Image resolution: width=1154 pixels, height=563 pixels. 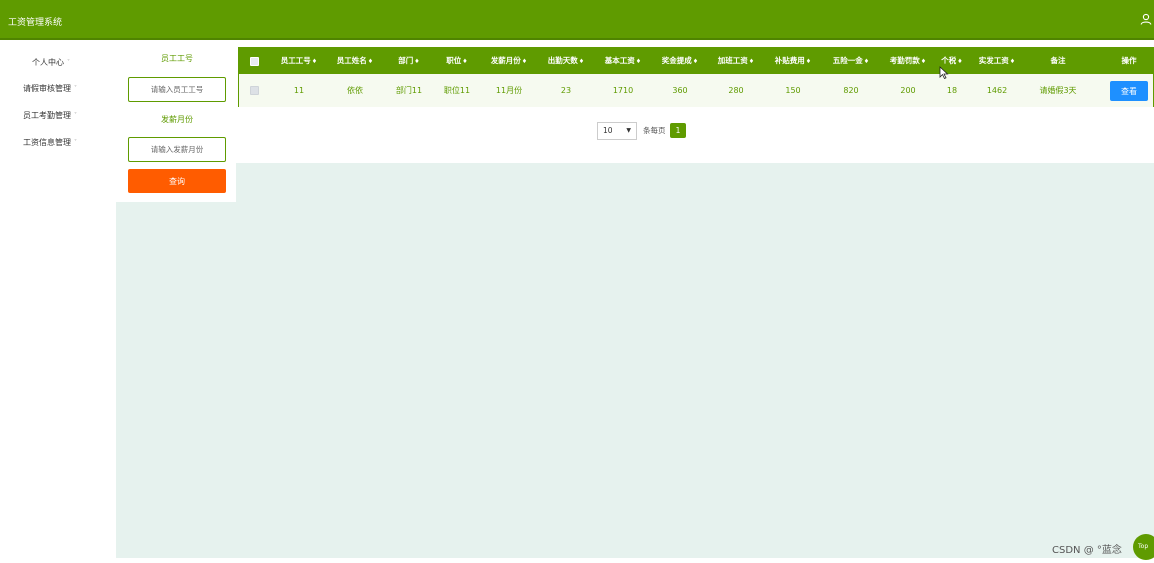 What do you see at coordinates (509, 90) in the screenshot?
I see `cell-pay-month: 11月份` at bounding box center [509, 90].